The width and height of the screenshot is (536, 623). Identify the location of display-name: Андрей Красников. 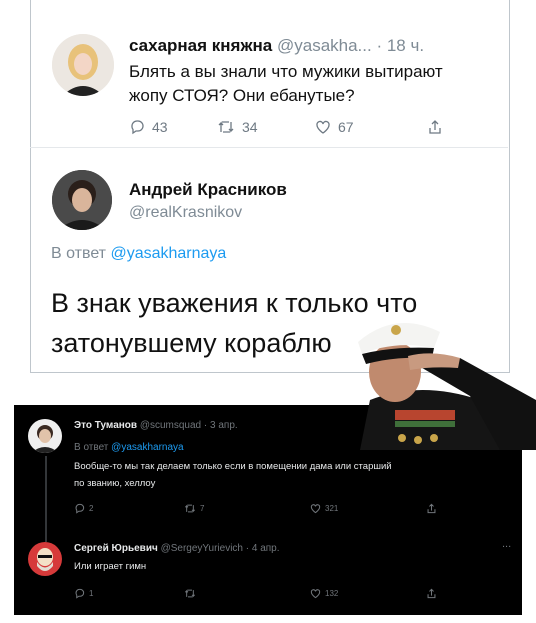
(208, 190).